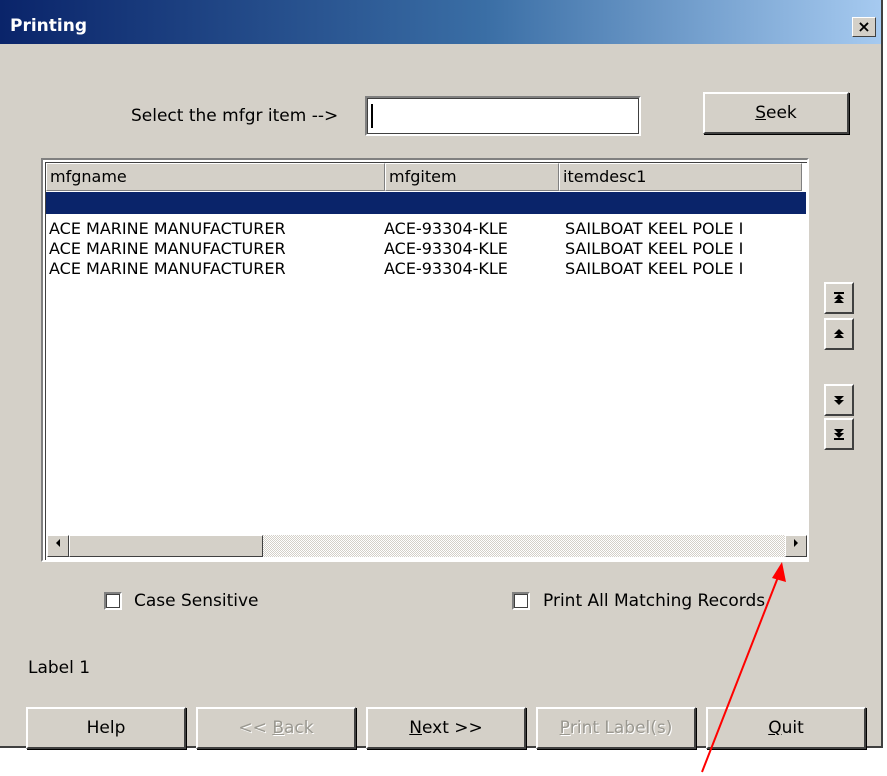 The height and width of the screenshot is (776, 887). I want to click on mfgr-item-search-input, so click(503, 116).